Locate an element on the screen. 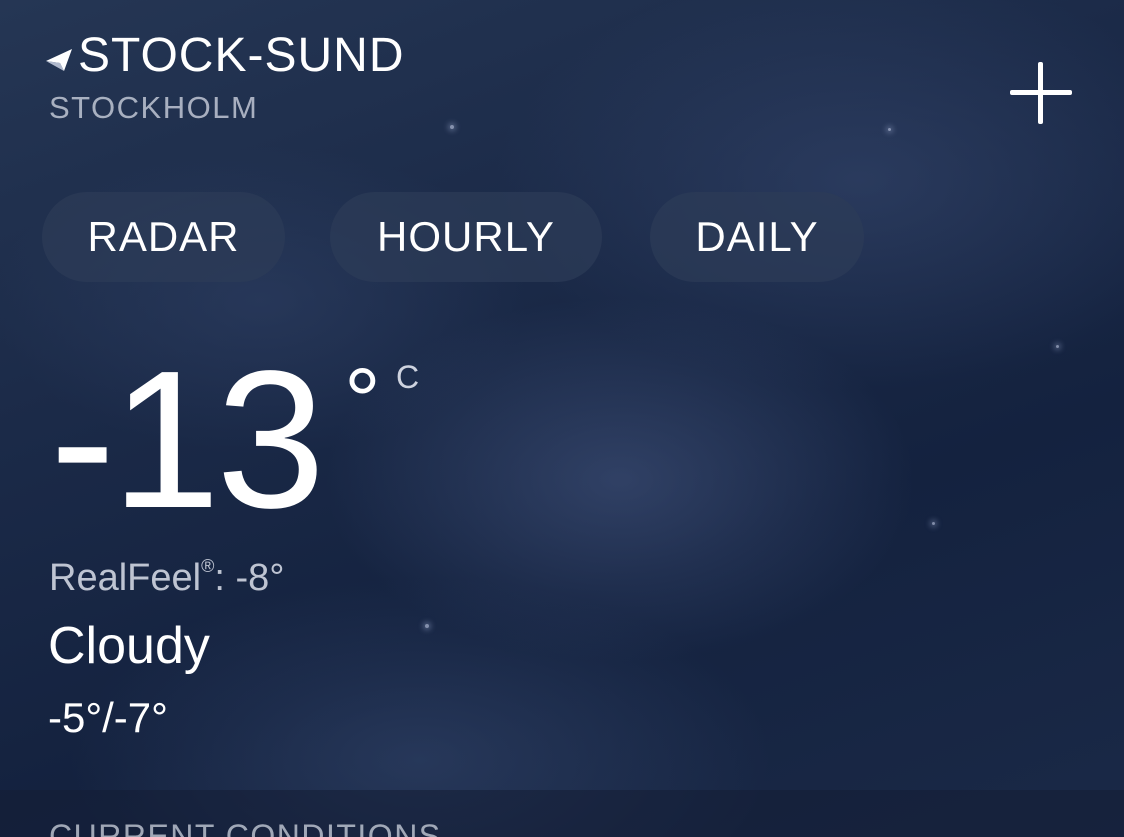 The height and width of the screenshot is (837, 1124). registered-mark: ® is located at coordinates (208, 566).